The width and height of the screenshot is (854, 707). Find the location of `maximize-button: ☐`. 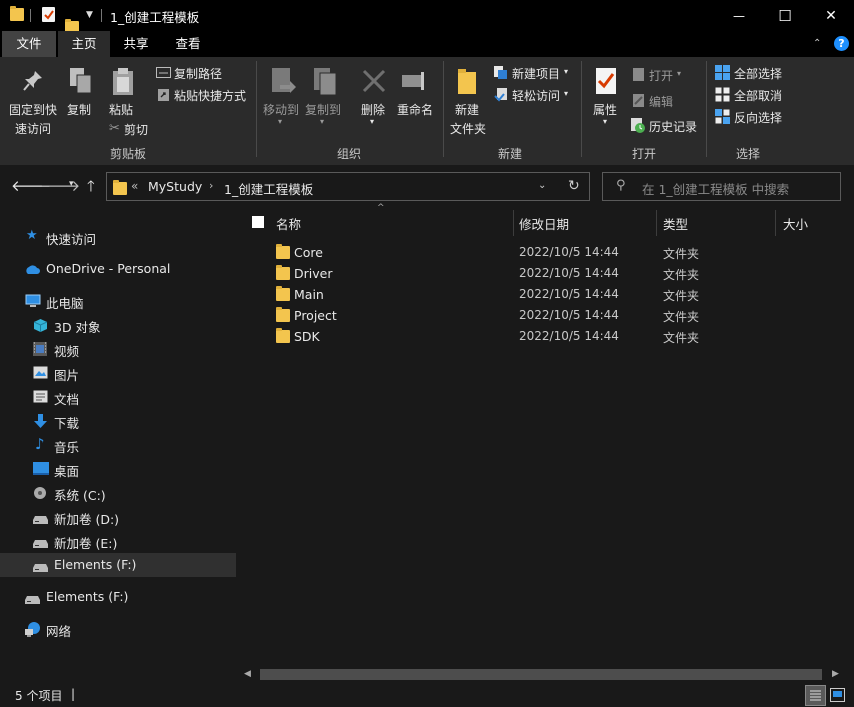

maximize-button: ☐ is located at coordinates (785, 15).